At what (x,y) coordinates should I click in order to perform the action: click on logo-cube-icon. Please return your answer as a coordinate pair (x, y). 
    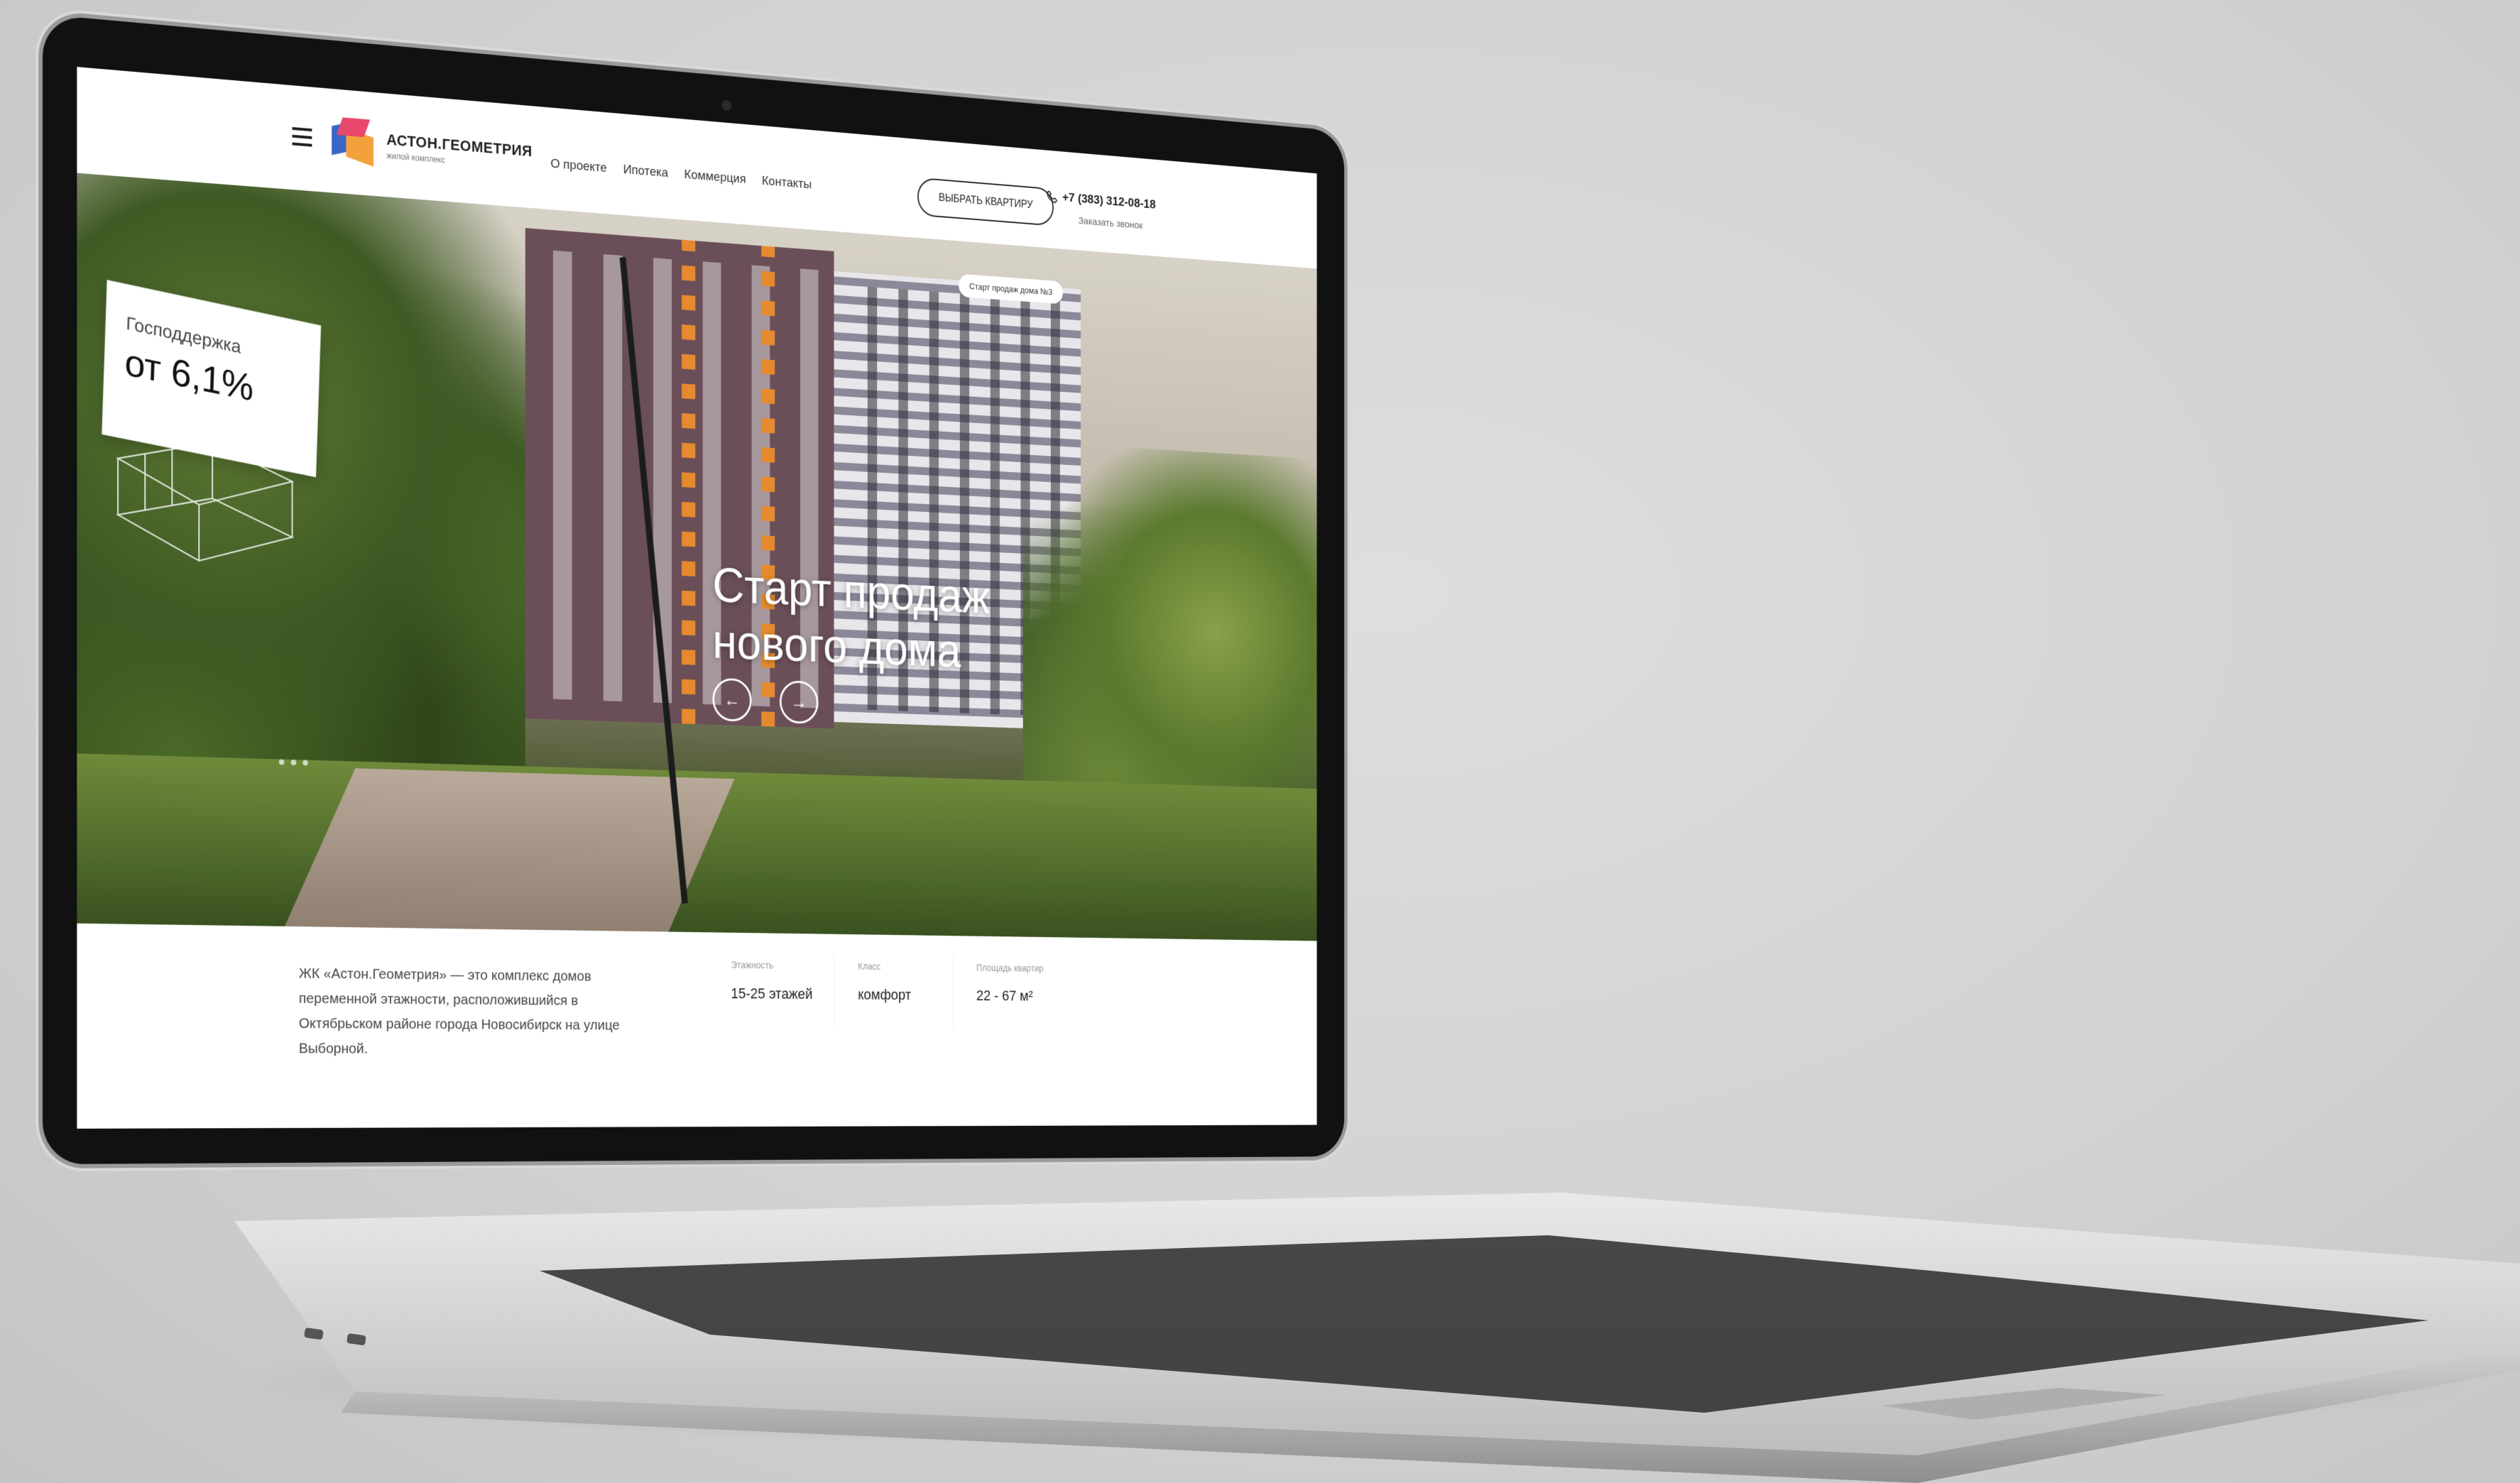
    Looking at the image, I should click on (354, 142).